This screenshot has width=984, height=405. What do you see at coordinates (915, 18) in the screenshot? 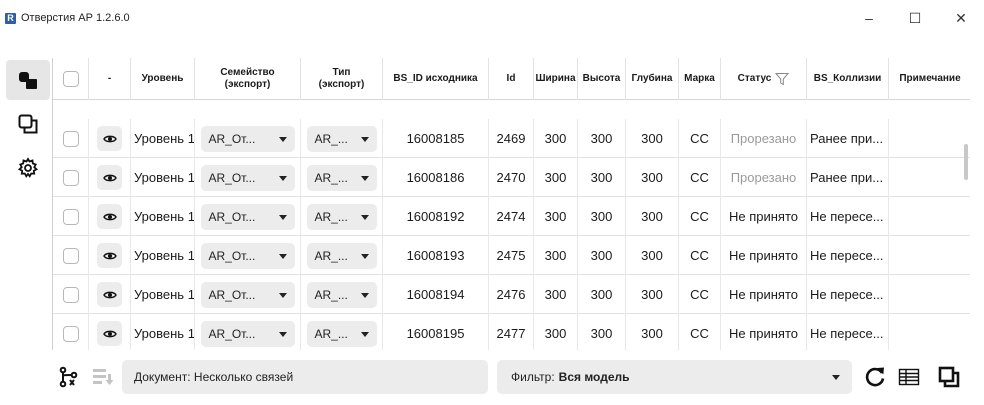
I see `maximize-button: ☐` at bounding box center [915, 18].